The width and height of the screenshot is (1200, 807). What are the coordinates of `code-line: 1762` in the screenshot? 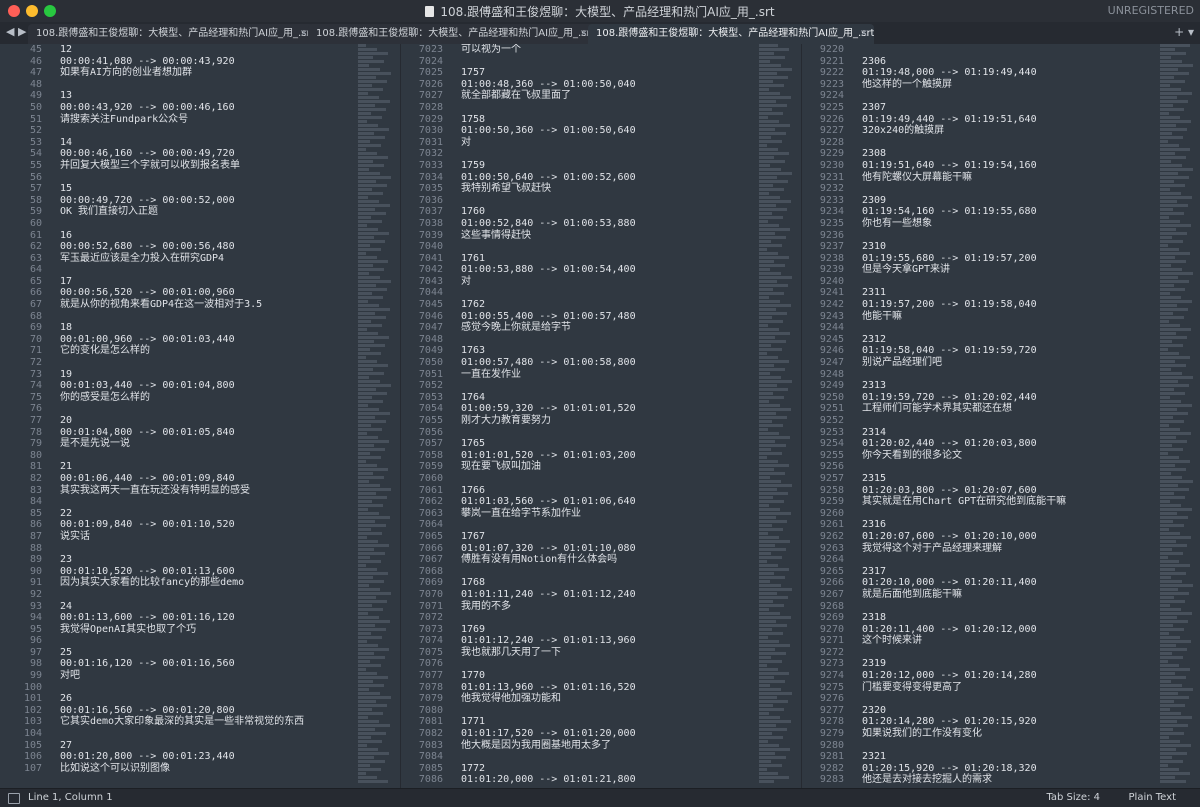 It's located at (548, 305).